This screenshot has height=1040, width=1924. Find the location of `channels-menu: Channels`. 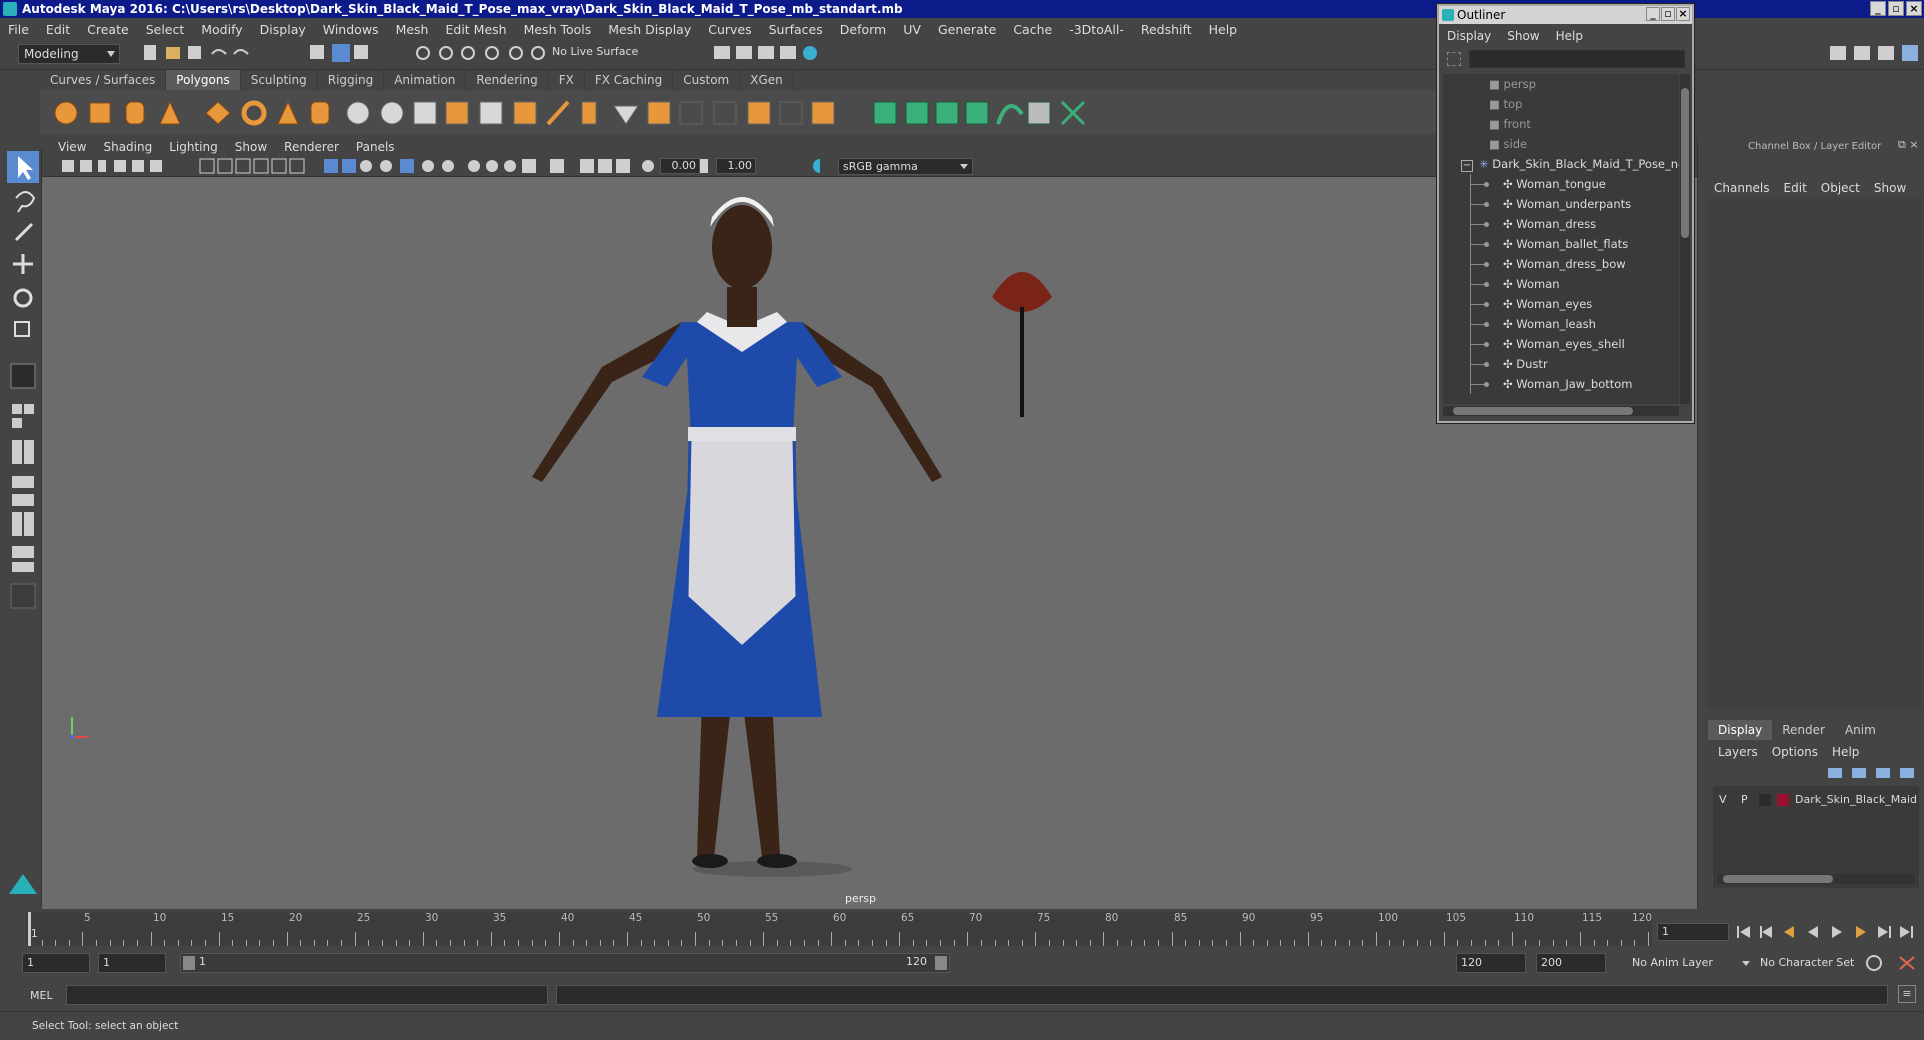

channels-menu: Channels is located at coordinates (1742, 188).